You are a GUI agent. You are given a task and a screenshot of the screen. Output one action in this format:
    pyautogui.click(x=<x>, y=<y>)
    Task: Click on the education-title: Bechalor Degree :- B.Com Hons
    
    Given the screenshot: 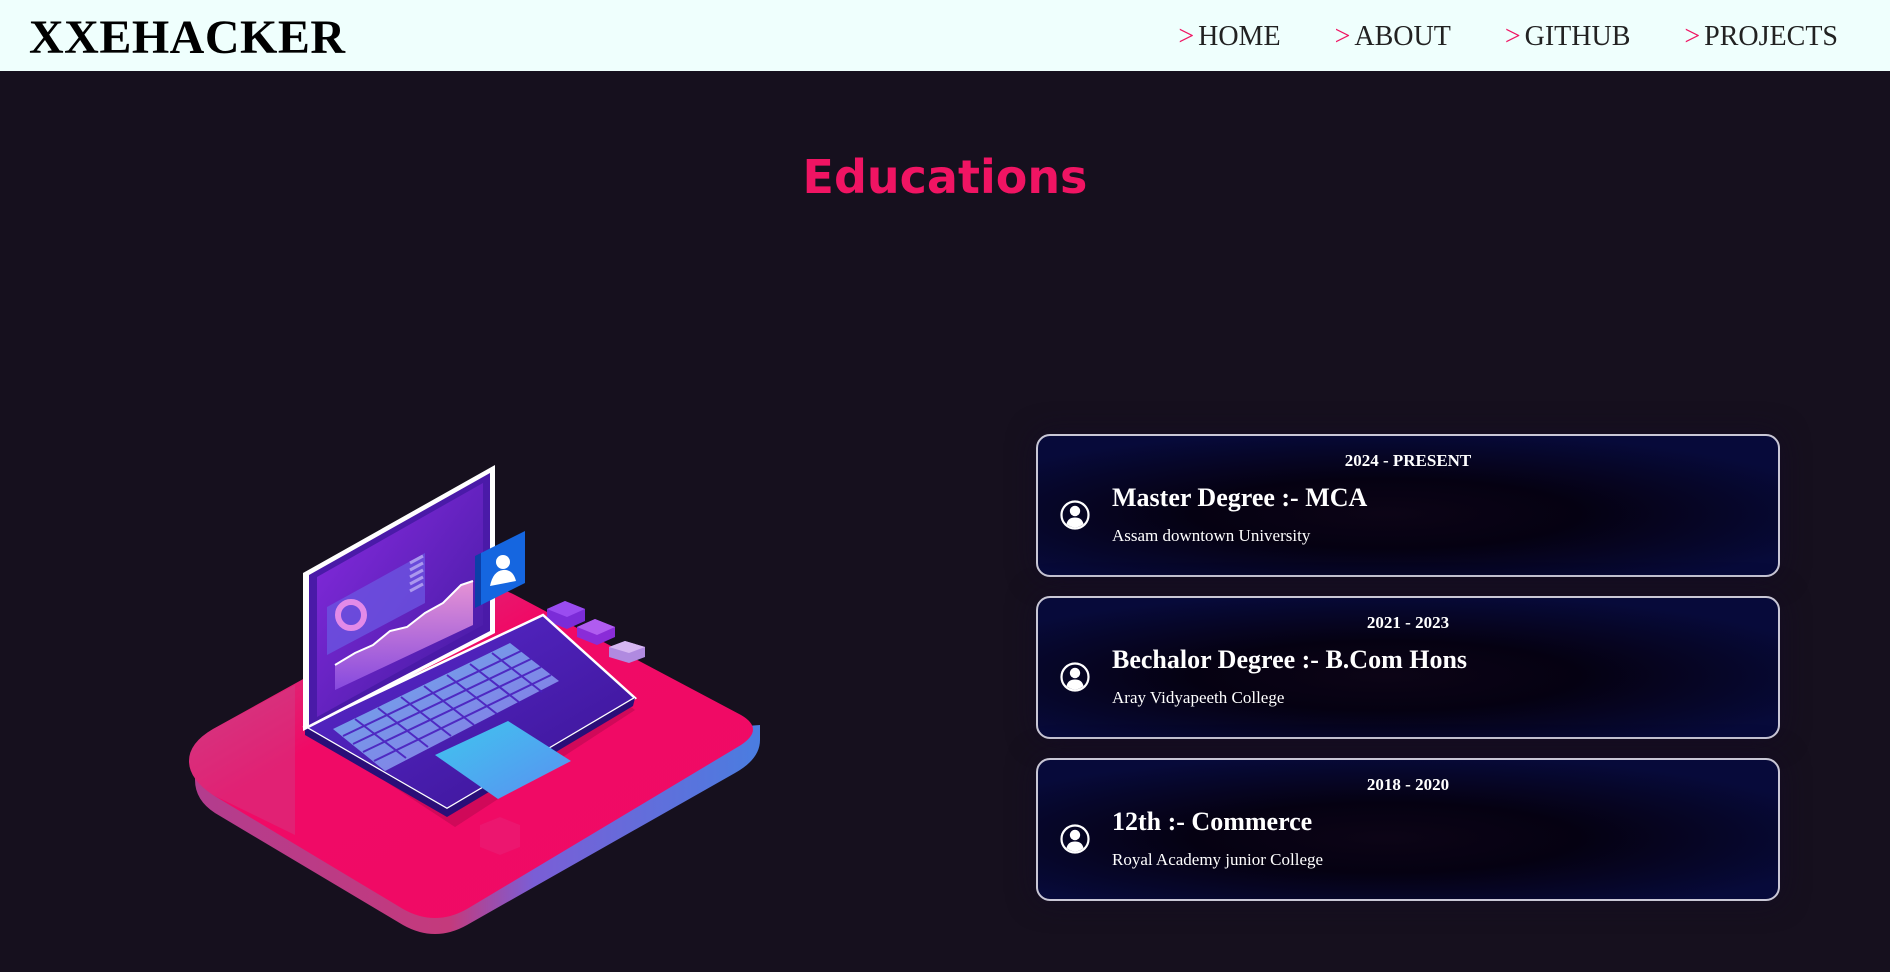 What is the action you would take?
    pyautogui.click(x=1290, y=659)
    